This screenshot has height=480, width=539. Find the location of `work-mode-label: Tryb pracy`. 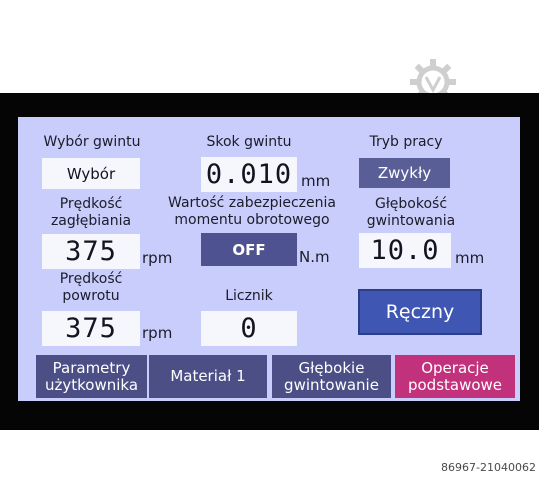

work-mode-label: Tryb pracy is located at coordinates (406, 142).